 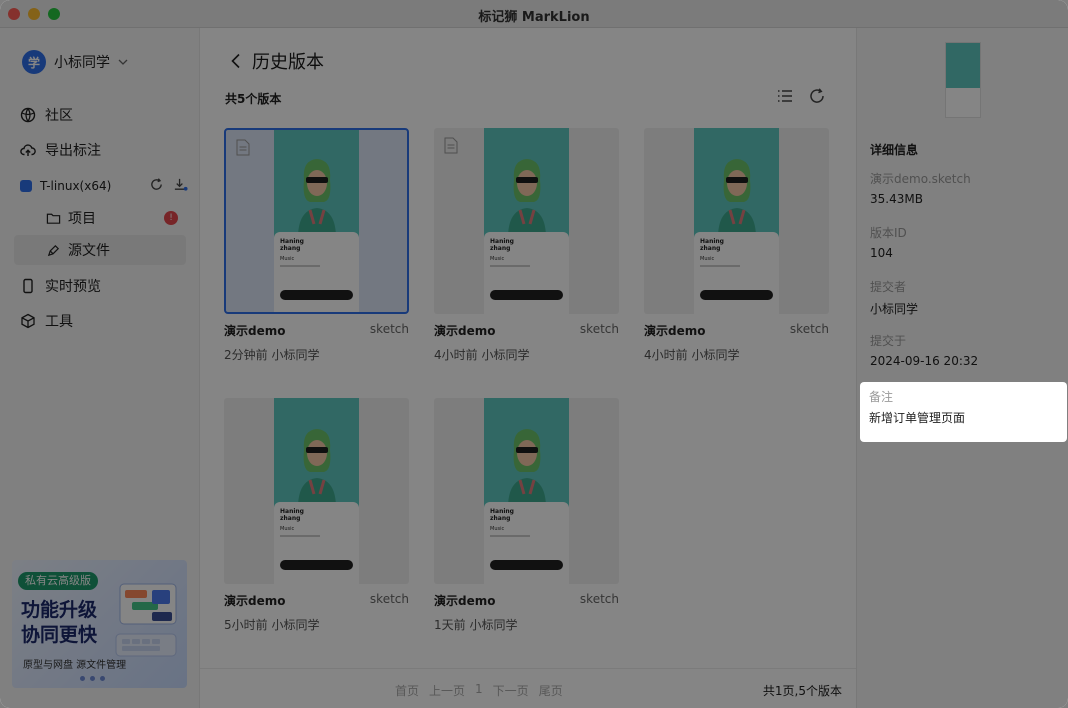 I want to click on pen-icon, so click(x=53, y=250).